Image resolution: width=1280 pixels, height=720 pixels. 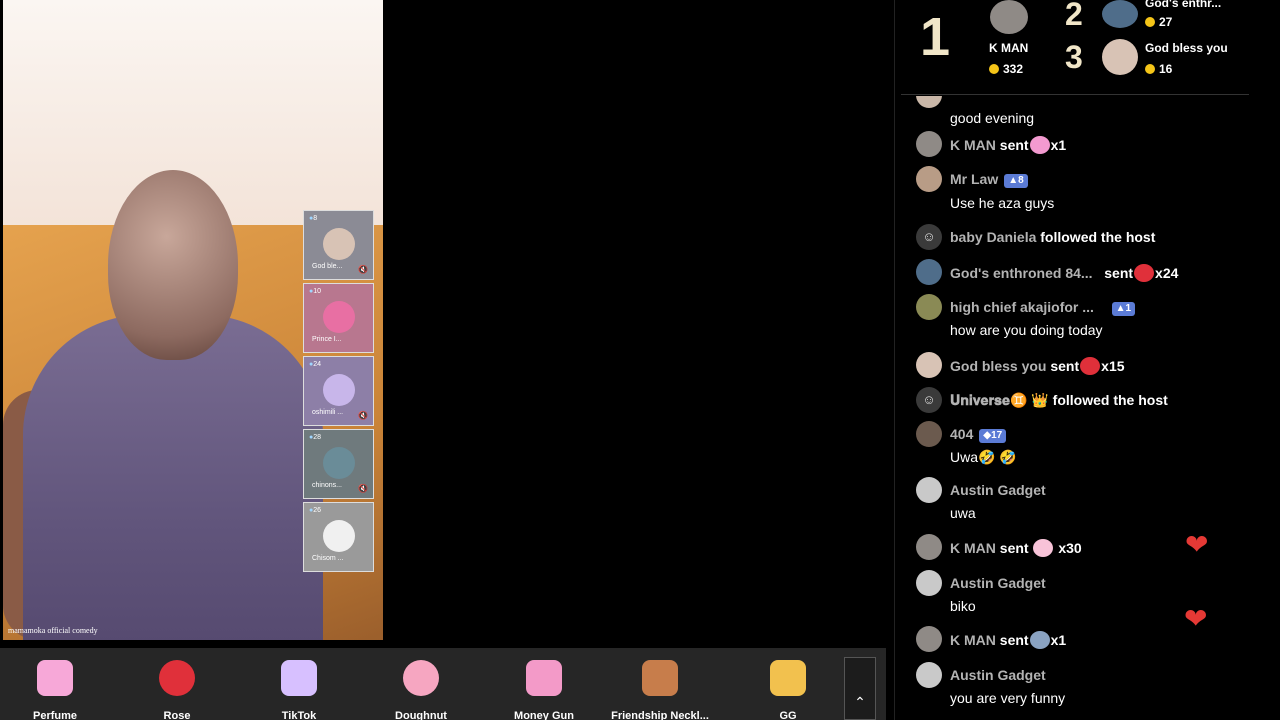 I want to click on guest-score: 10, so click(x=315, y=291).